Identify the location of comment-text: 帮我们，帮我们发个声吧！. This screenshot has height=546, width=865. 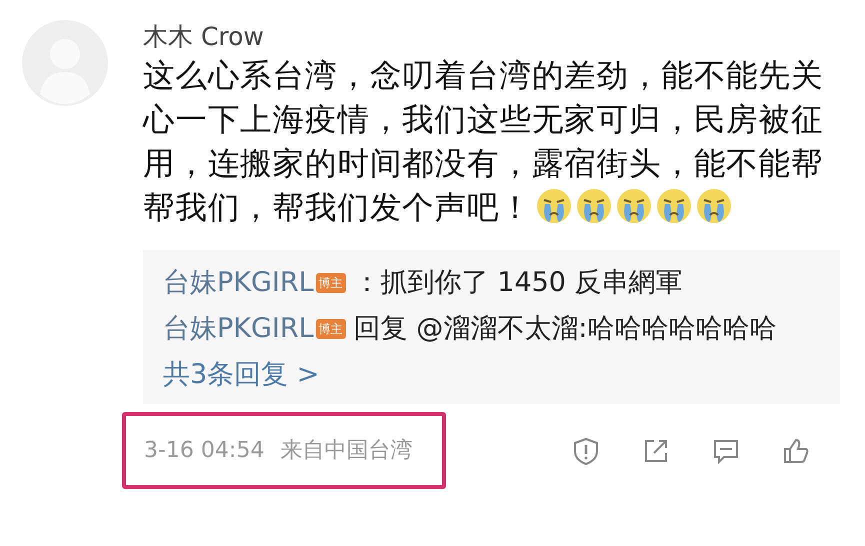
(337, 208).